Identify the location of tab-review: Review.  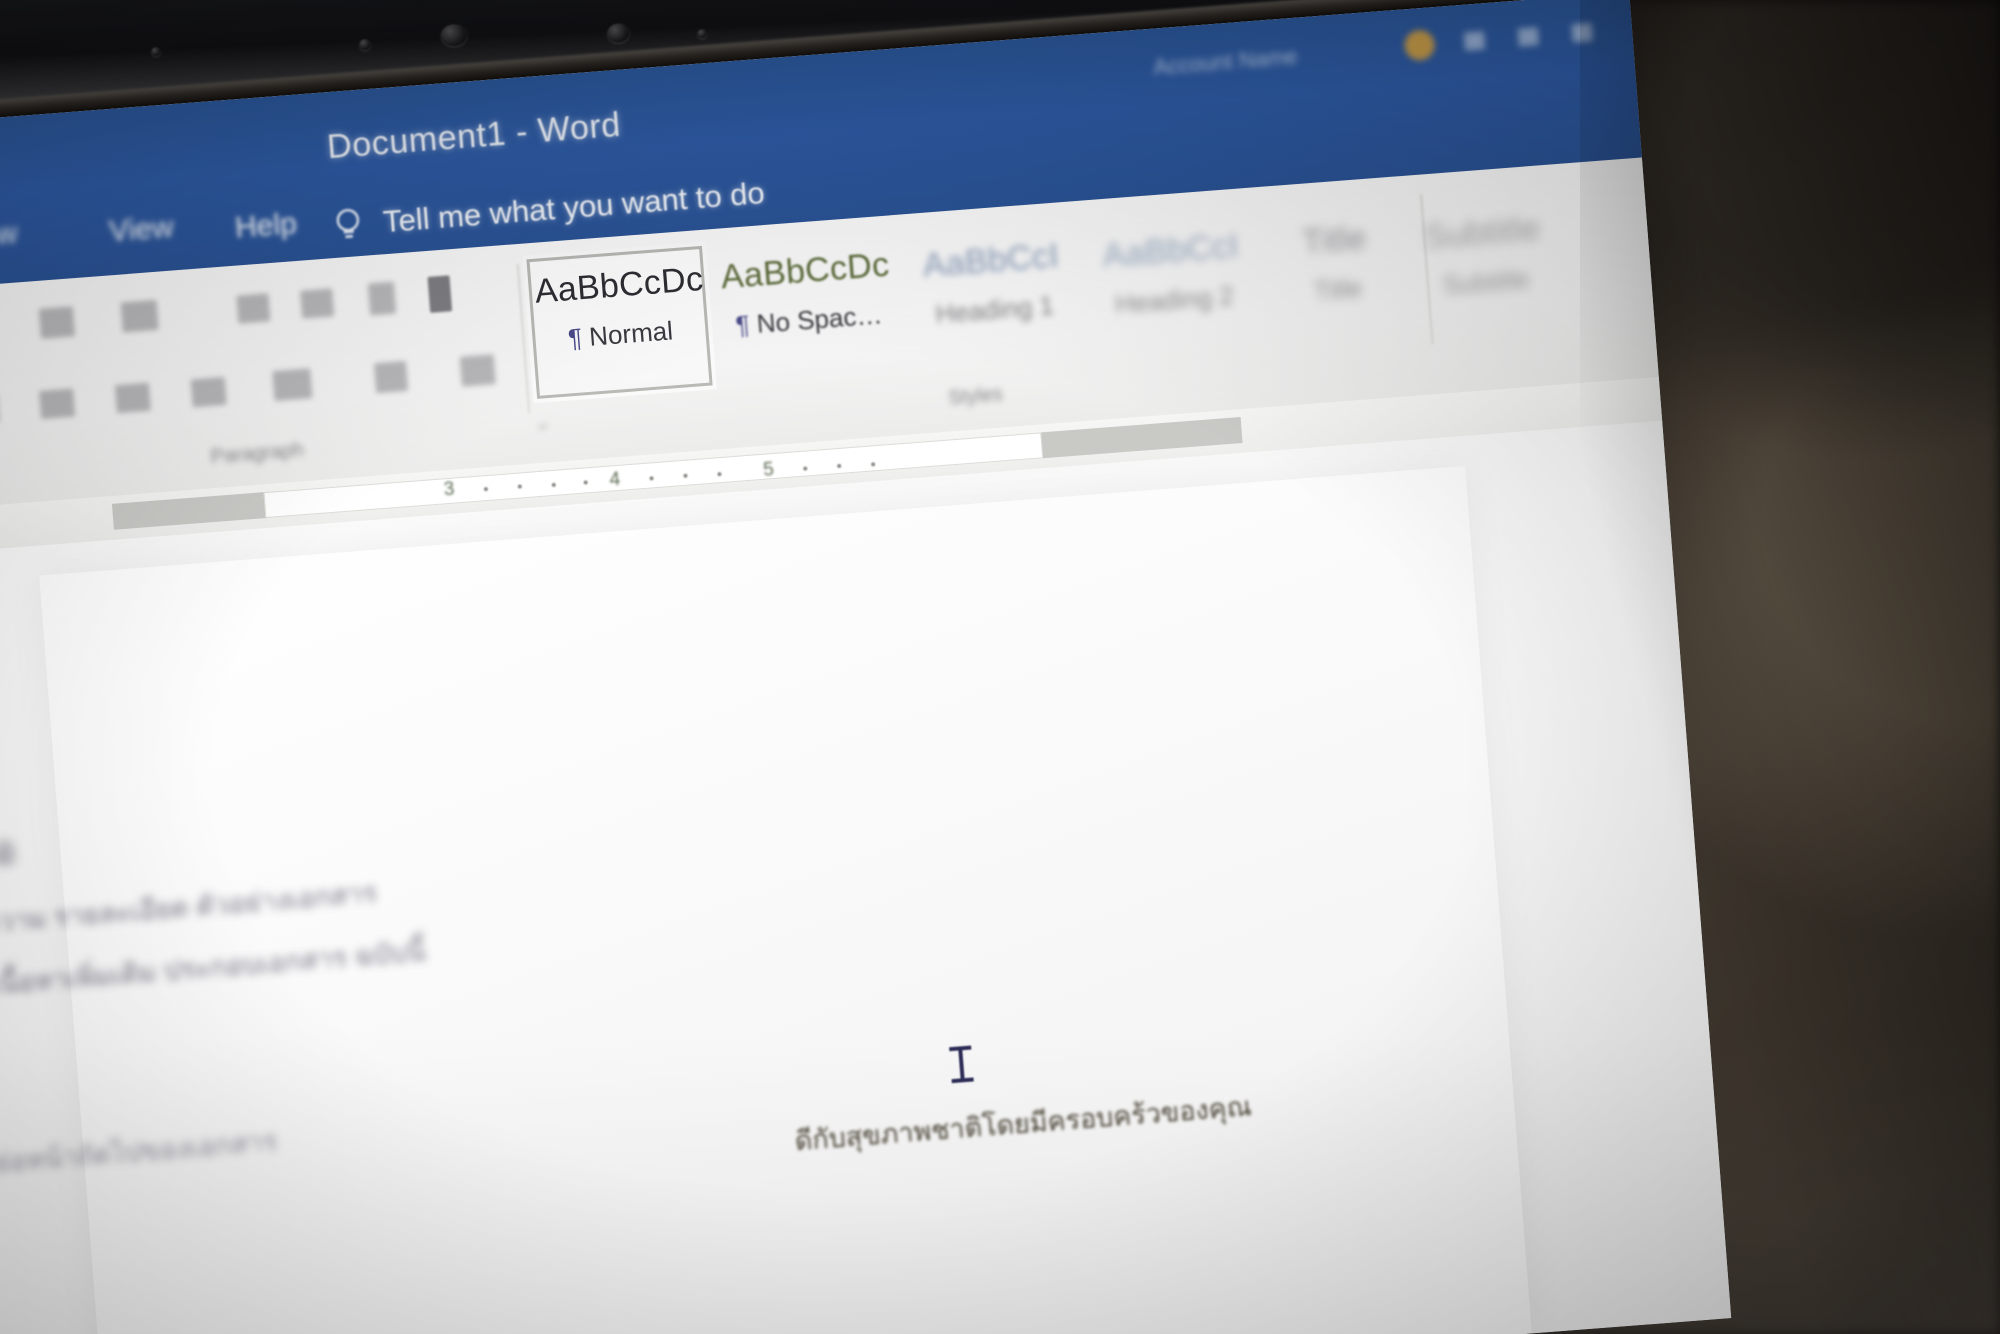
(9, 236).